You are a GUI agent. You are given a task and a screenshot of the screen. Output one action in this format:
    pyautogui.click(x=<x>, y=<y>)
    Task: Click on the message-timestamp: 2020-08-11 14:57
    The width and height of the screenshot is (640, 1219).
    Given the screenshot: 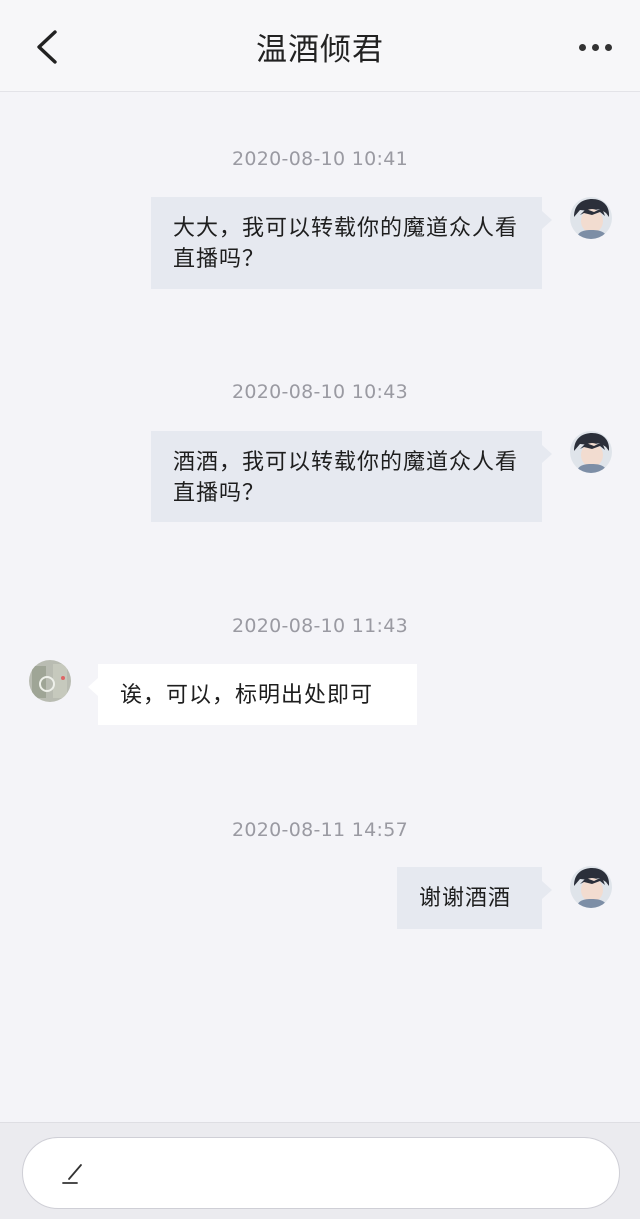 What is the action you would take?
    pyautogui.click(x=319, y=830)
    